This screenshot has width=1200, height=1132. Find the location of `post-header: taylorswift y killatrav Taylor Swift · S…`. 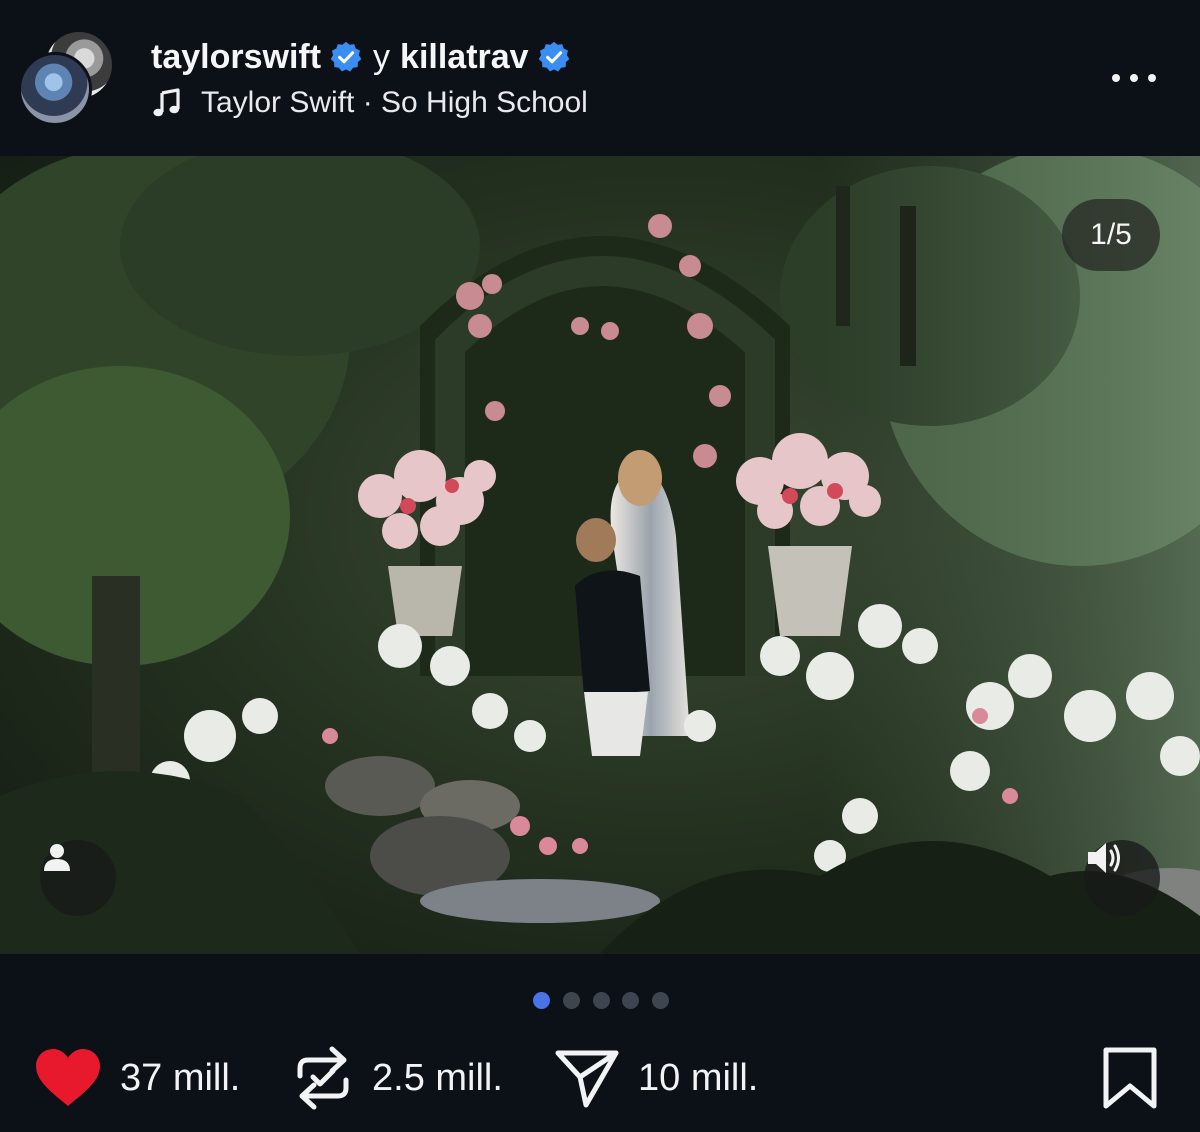

post-header: taylorswift y killatrav Taylor Swift · S… is located at coordinates (600, 78).